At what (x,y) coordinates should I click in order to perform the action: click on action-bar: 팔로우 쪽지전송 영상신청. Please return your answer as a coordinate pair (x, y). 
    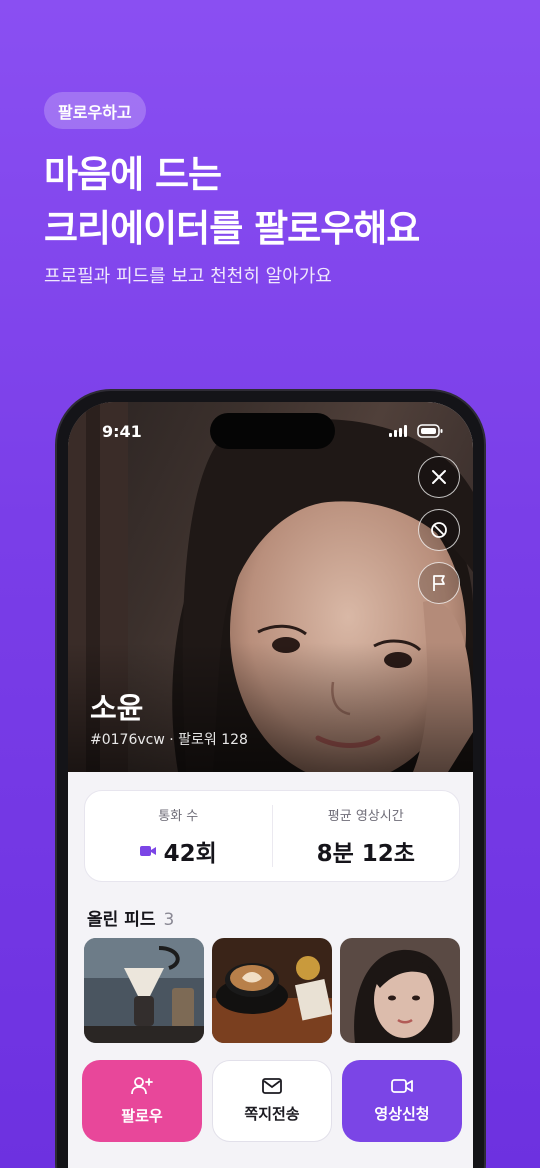
    Looking at the image, I should click on (272, 1101).